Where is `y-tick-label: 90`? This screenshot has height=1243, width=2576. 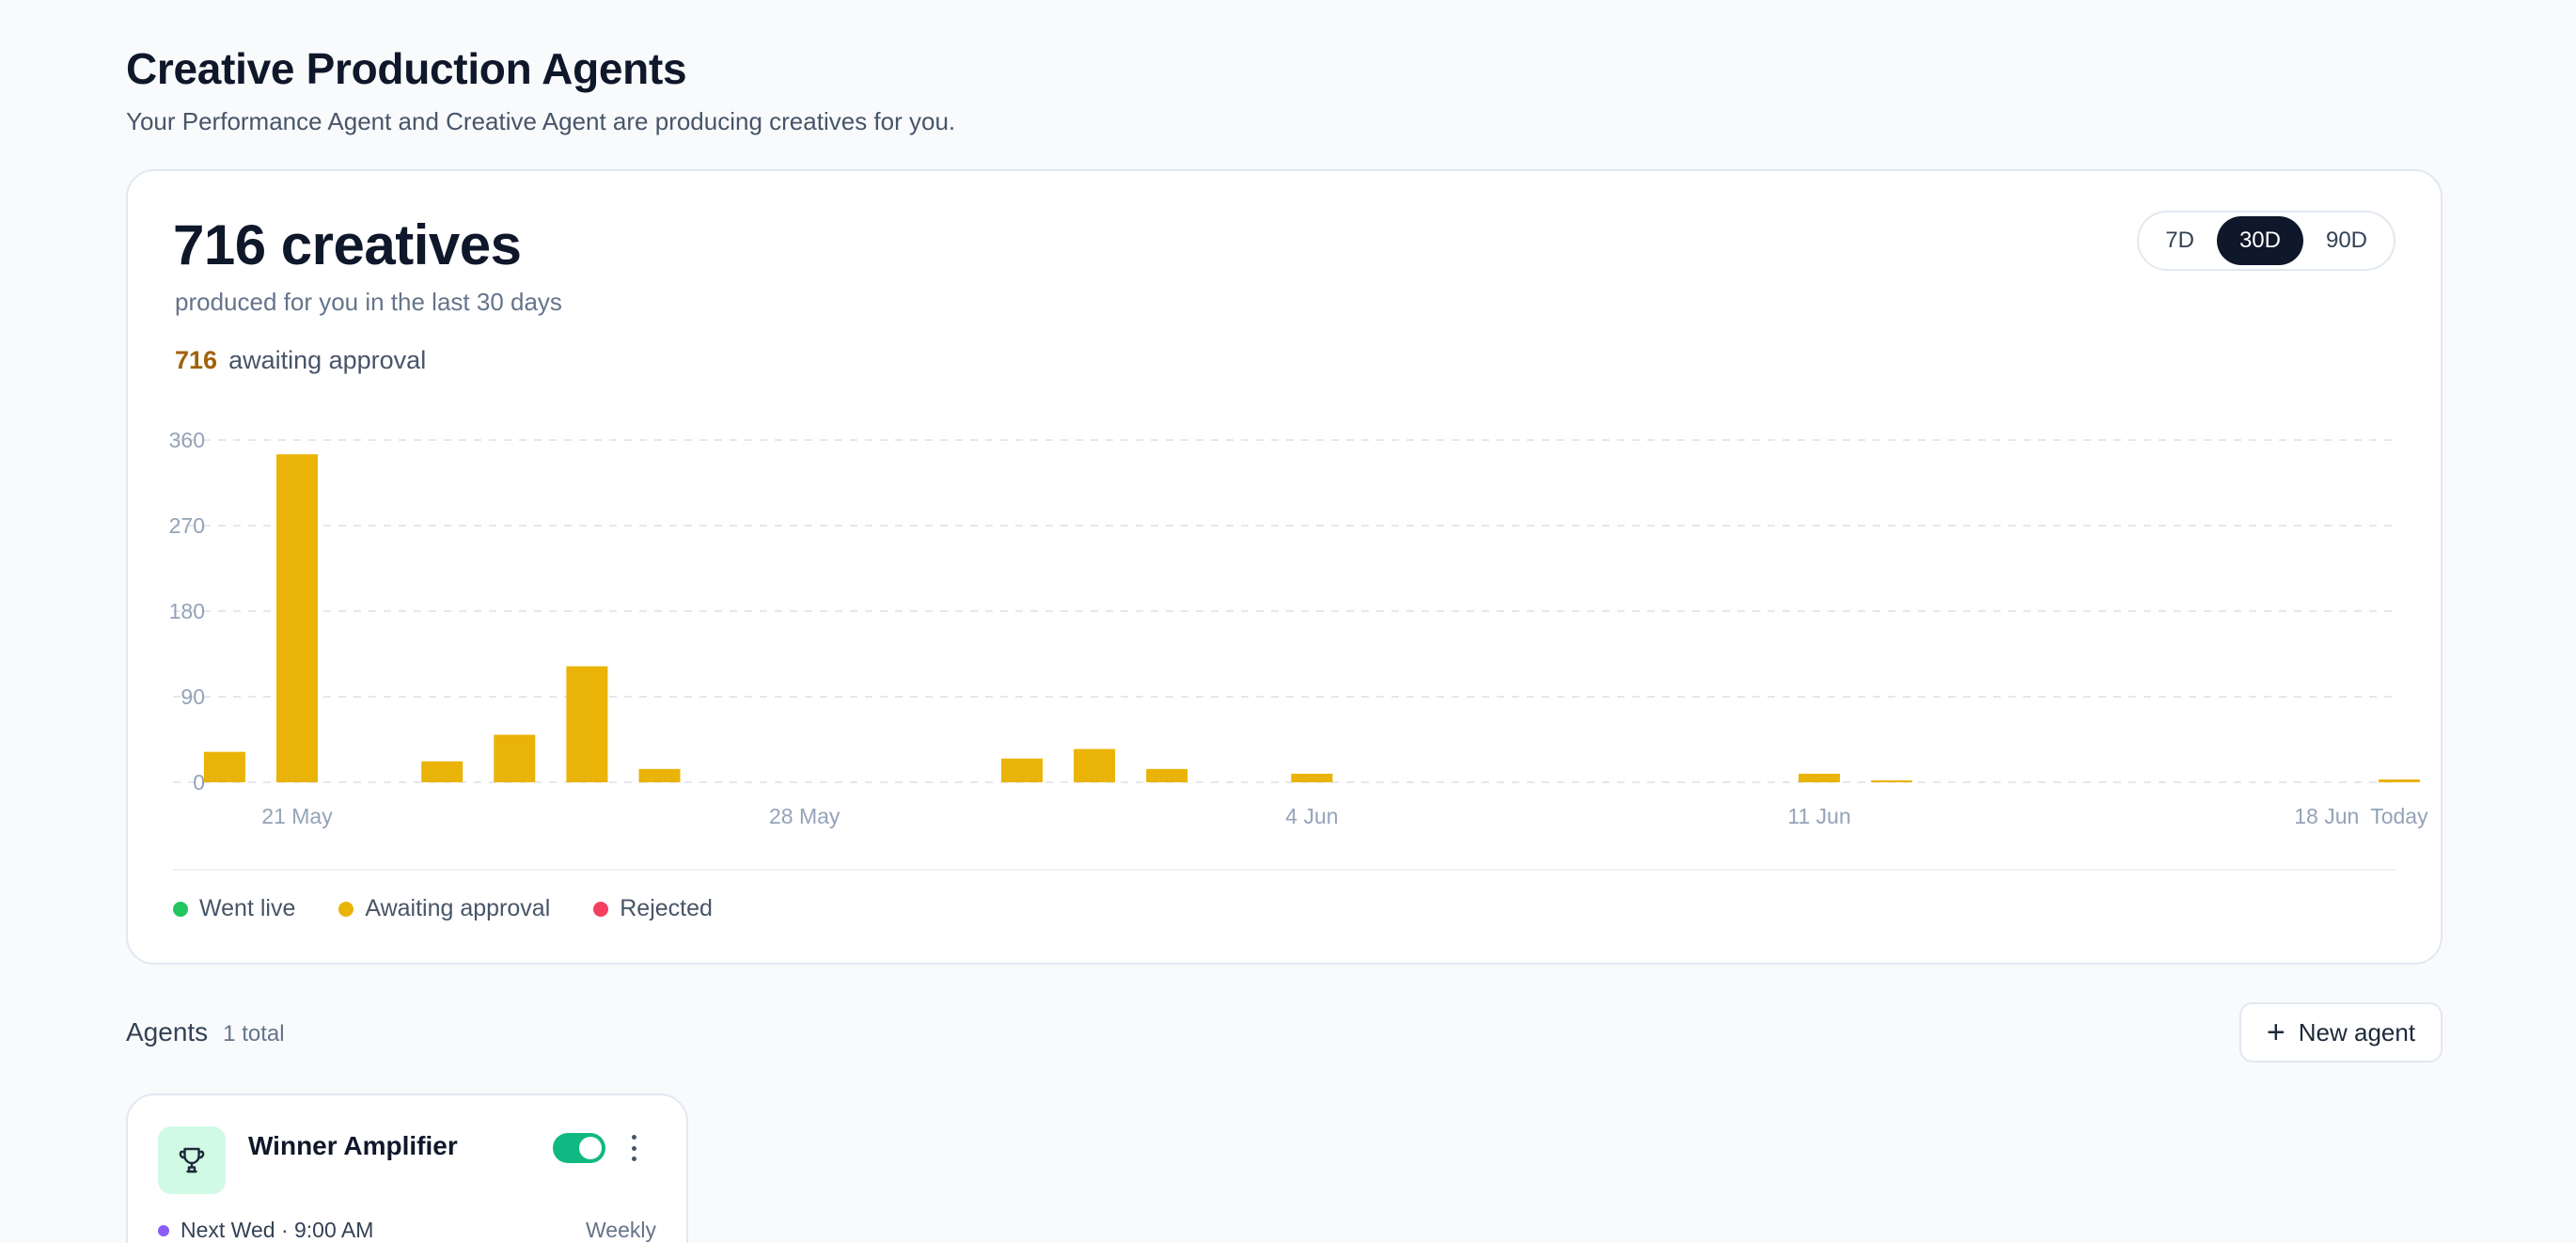 y-tick-label: 90 is located at coordinates (193, 697).